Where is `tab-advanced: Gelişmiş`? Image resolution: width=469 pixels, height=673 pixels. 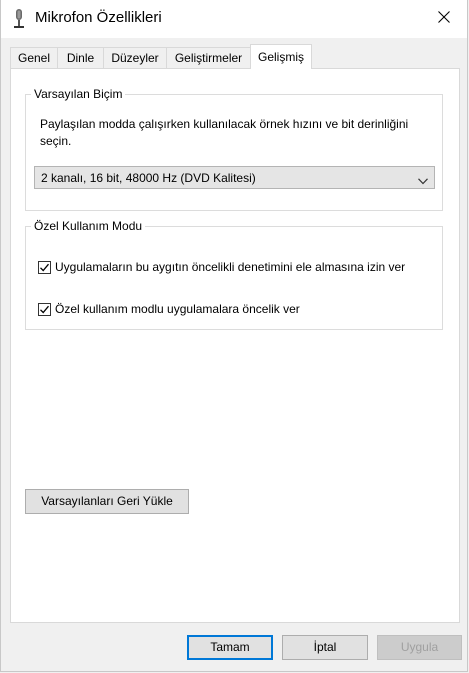
tab-advanced: Gelişmiş is located at coordinates (281, 56).